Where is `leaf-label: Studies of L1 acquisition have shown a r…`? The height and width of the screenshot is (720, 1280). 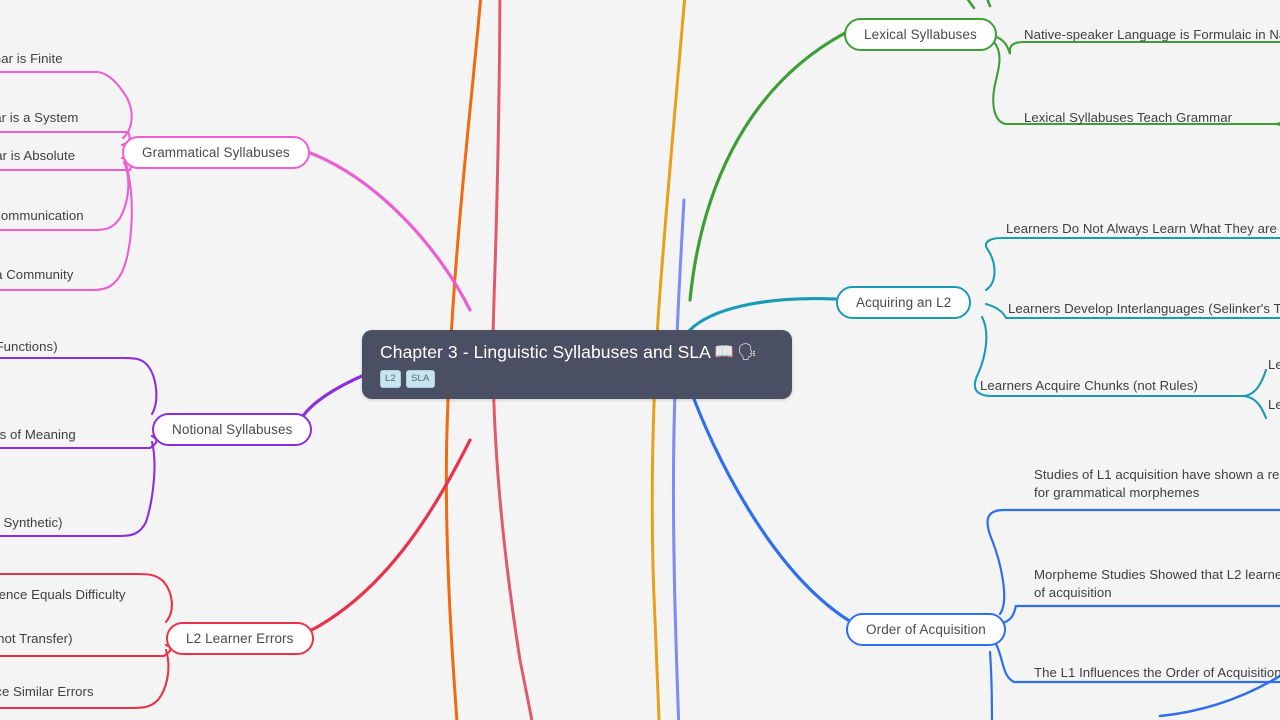
leaf-label: Studies of L1 acquisition have shown a r… is located at coordinates (1157, 484).